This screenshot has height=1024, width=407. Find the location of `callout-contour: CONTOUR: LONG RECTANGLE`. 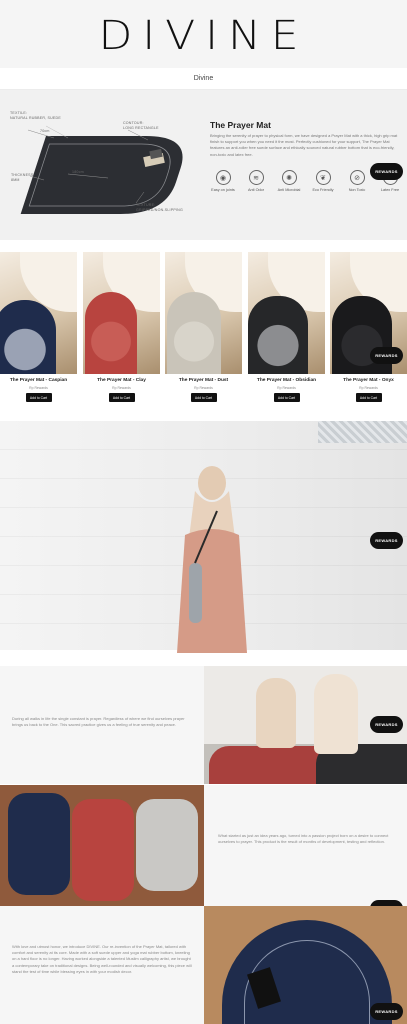

callout-contour: CONTOUR: LONG RECTANGLE is located at coordinates (141, 125).